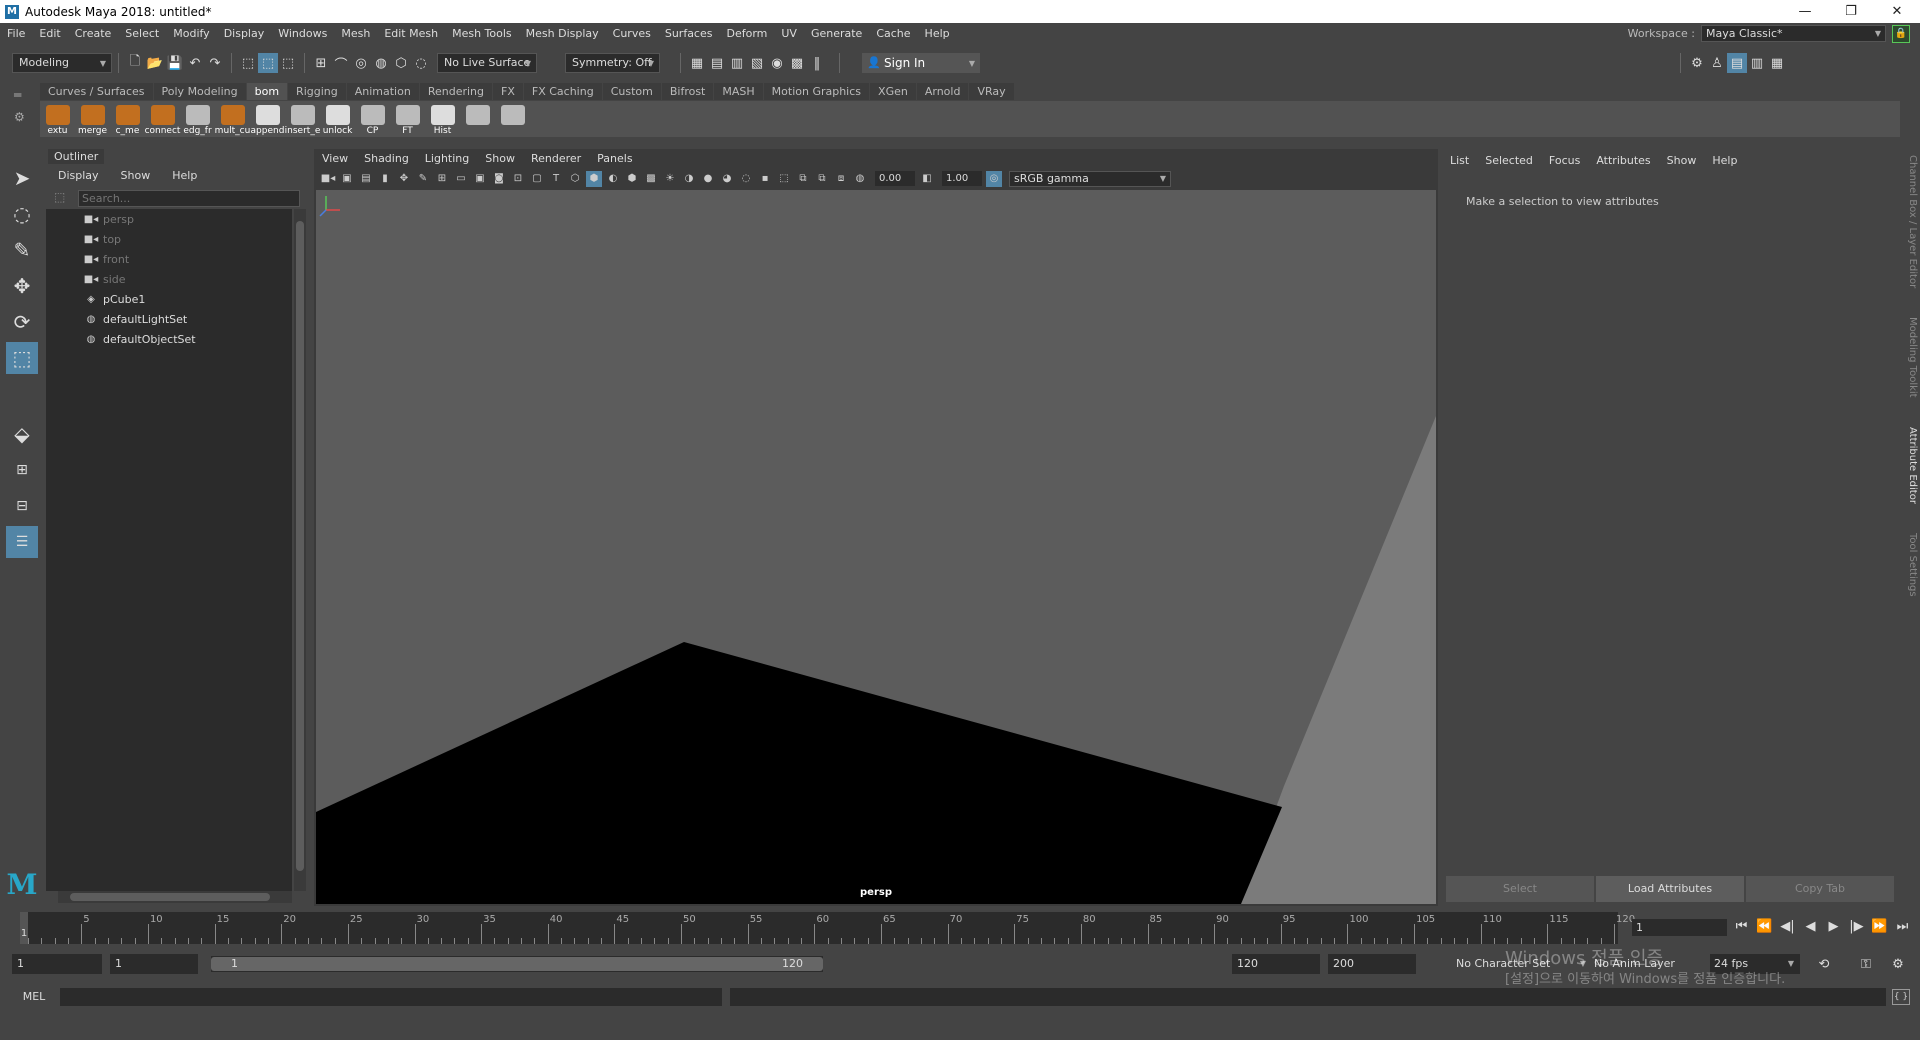 This screenshot has height=1040, width=1920. I want to click on minimize-button: —, so click(1805, 11).